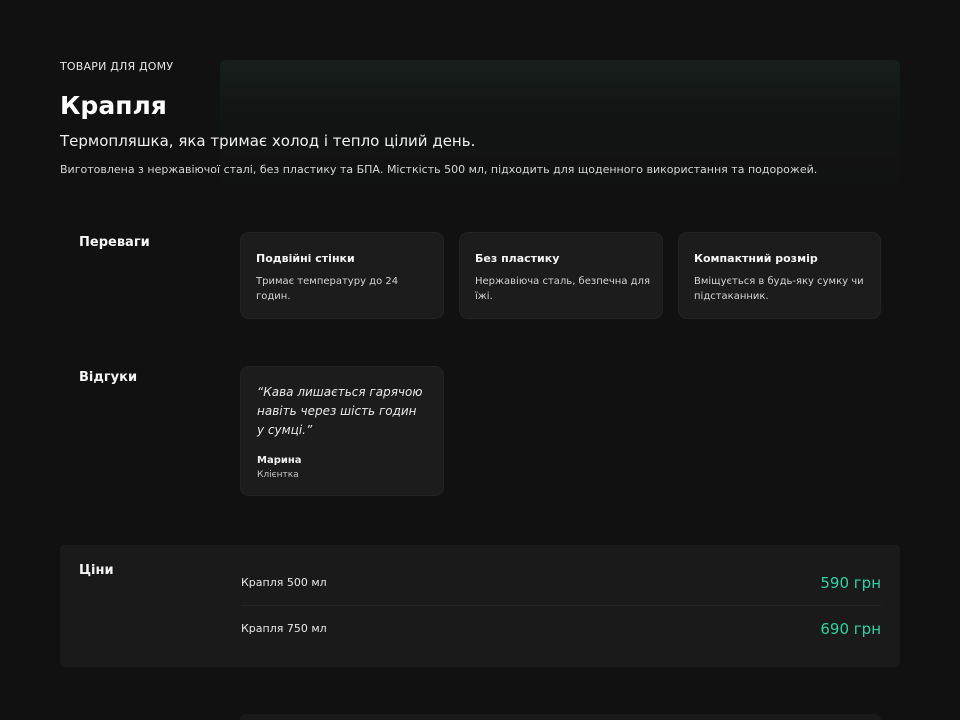 The height and width of the screenshot is (720, 960). What do you see at coordinates (560, 717) in the screenshot?
I see `next-section-card` at bounding box center [560, 717].